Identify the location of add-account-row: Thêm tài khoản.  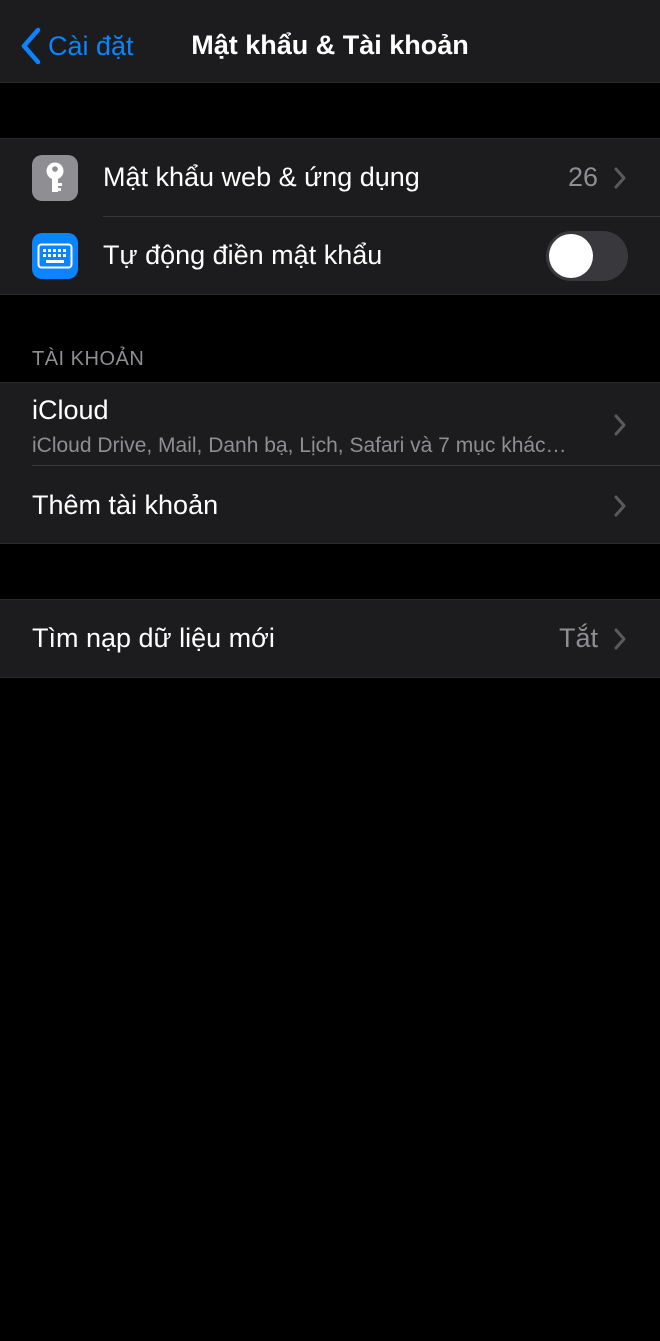
(330, 505).